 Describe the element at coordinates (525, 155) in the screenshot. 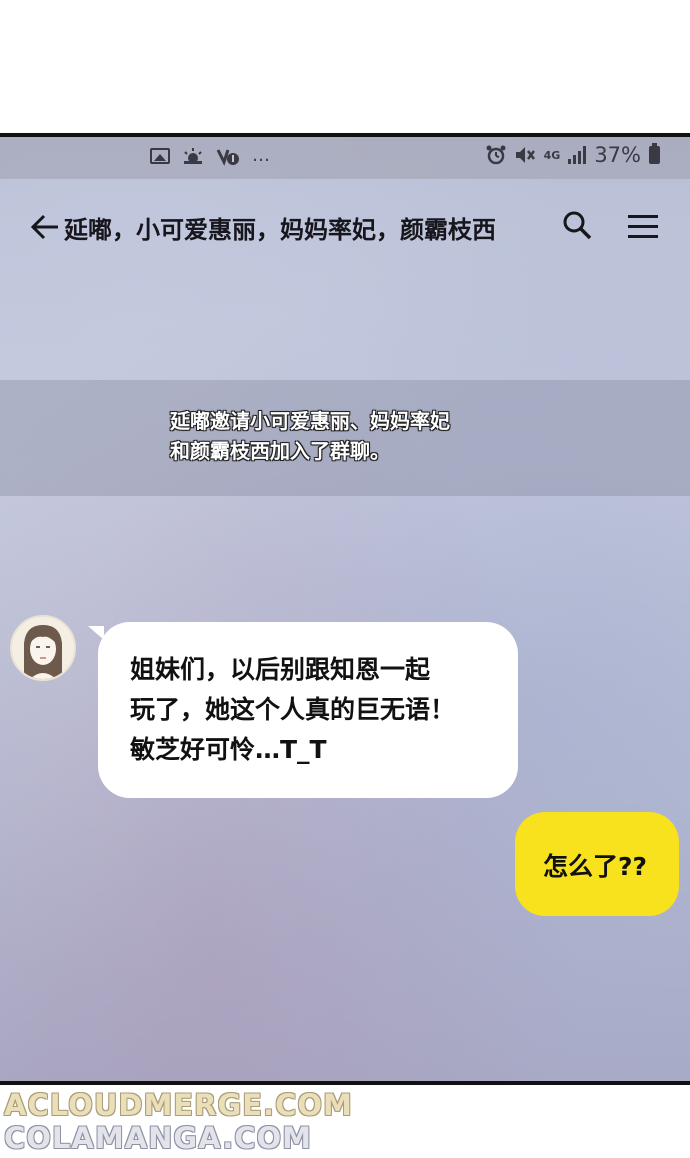

I see `vibrate-mute-icon` at that location.